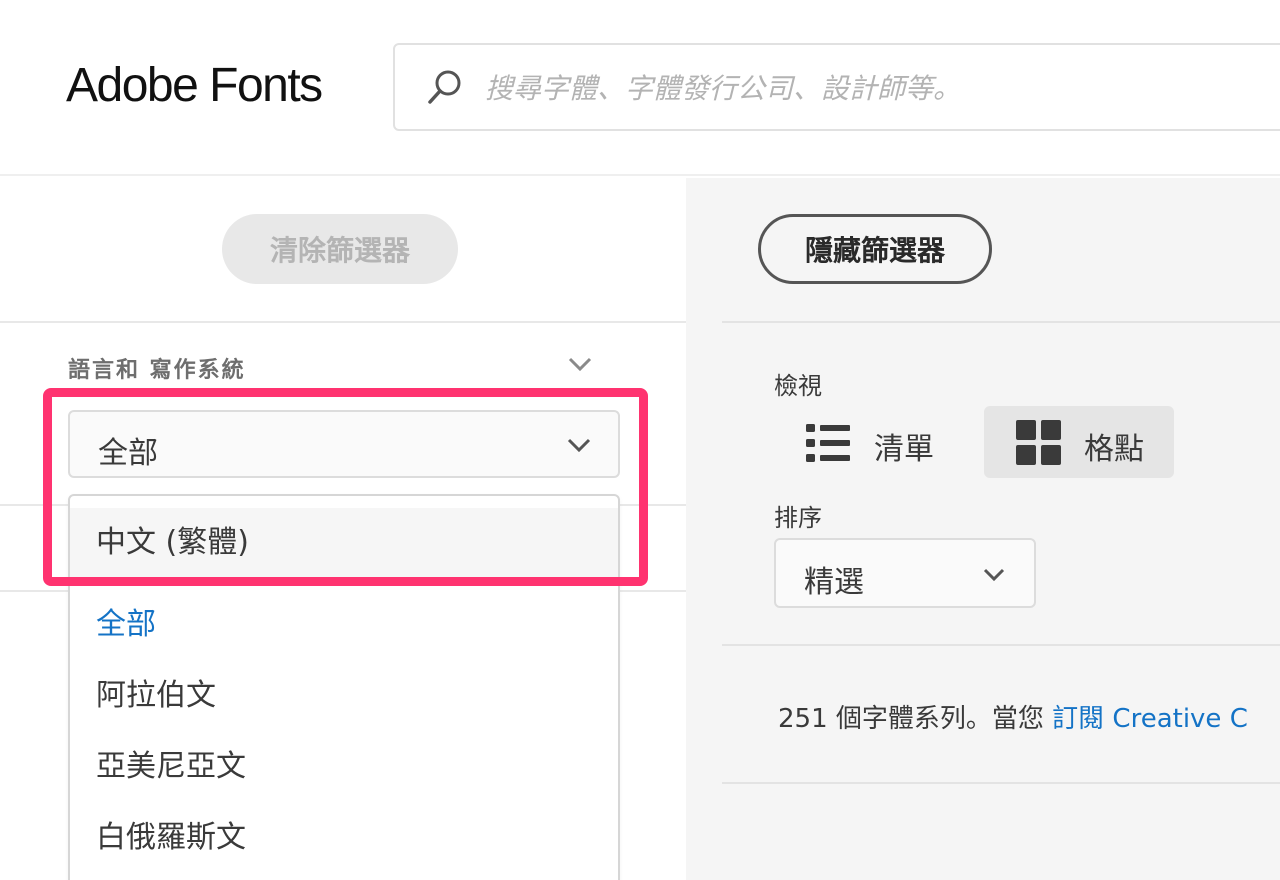  What do you see at coordinates (875, 249) in the screenshot?
I see `hide-filters-button: 隱藏篩選器` at bounding box center [875, 249].